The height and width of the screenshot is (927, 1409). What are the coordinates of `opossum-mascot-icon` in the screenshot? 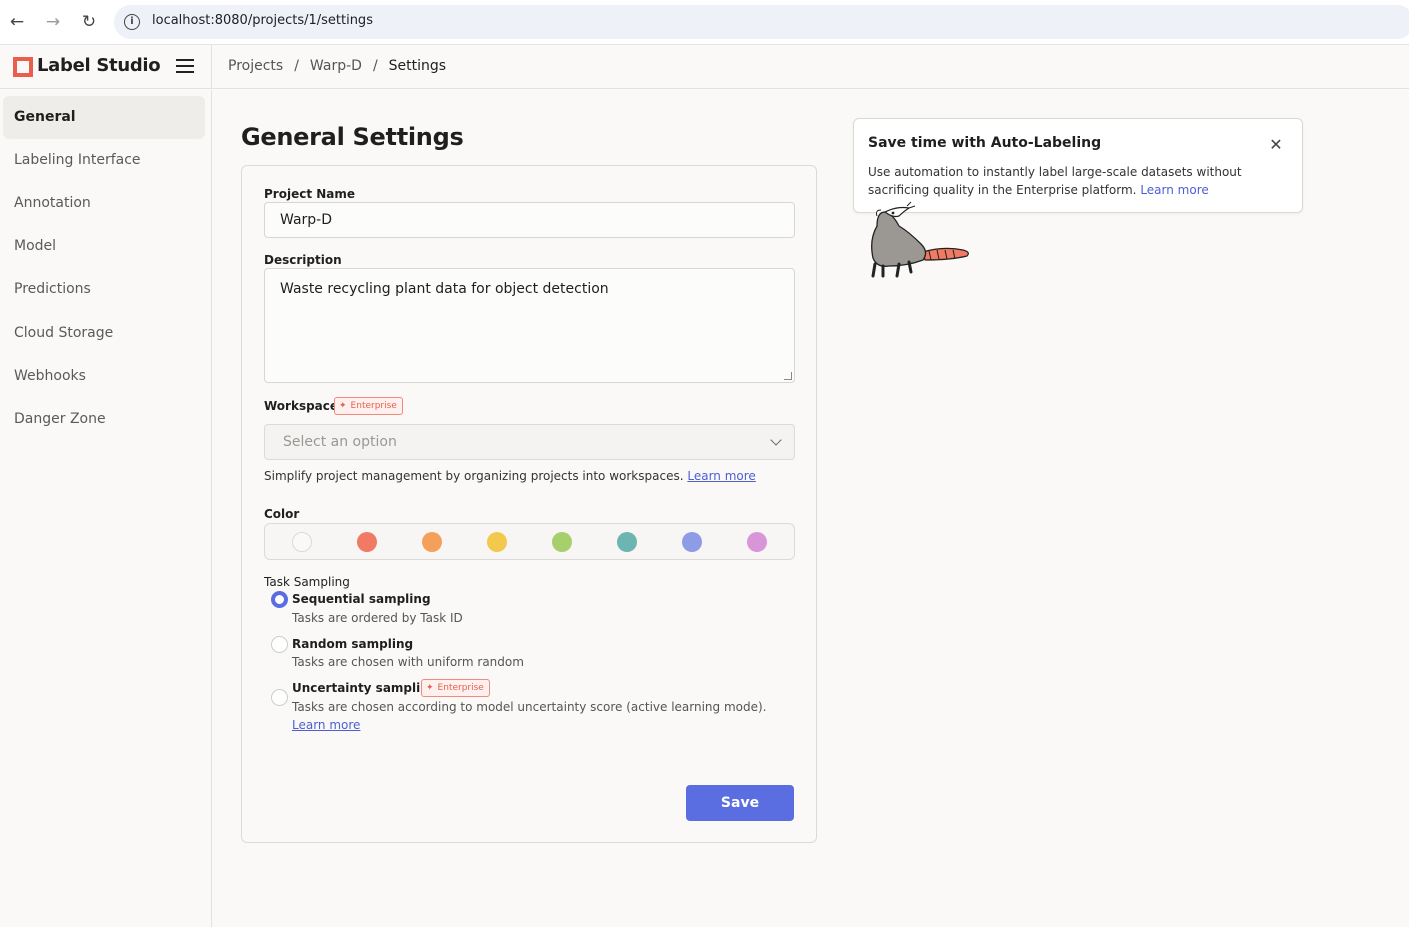 It's located at (920, 239).